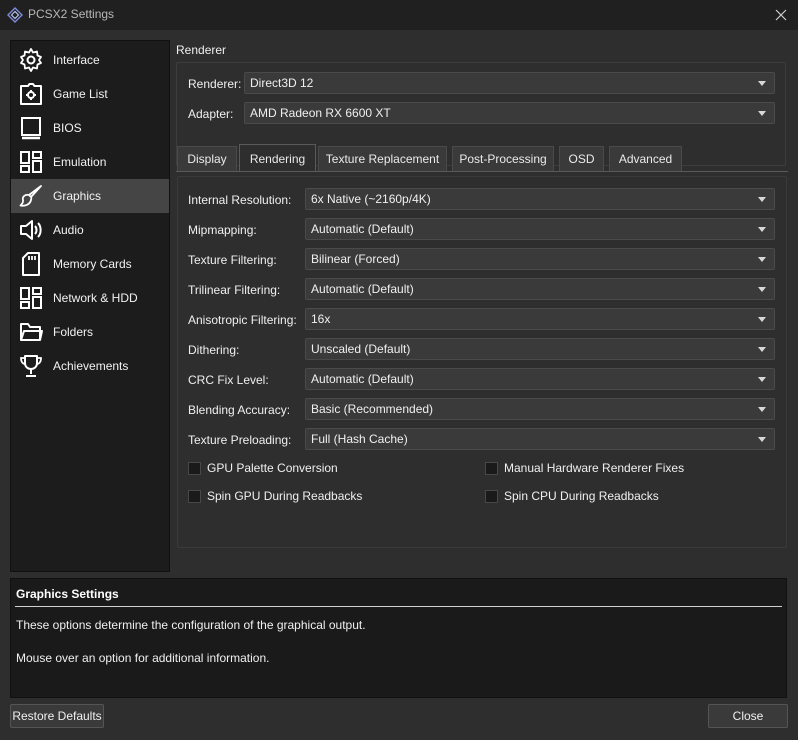  What do you see at coordinates (76, 60) in the screenshot?
I see `sidebar-item-label: Interface` at bounding box center [76, 60].